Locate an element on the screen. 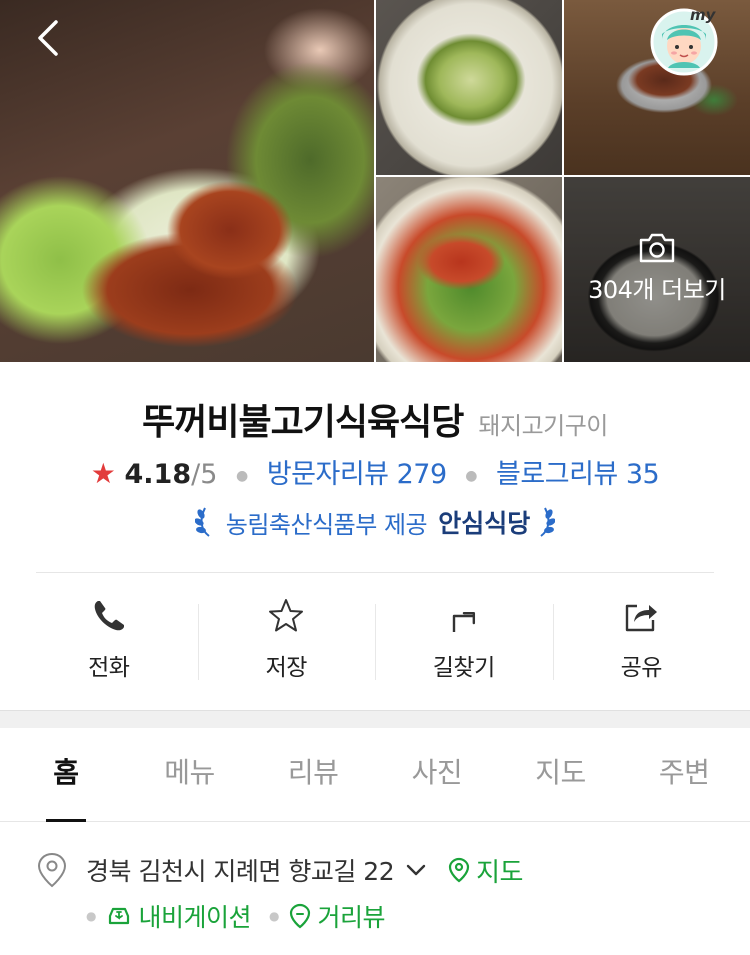 The width and height of the screenshot is (750, 955). map-link: 지도 is located at coordinates (485, 870).